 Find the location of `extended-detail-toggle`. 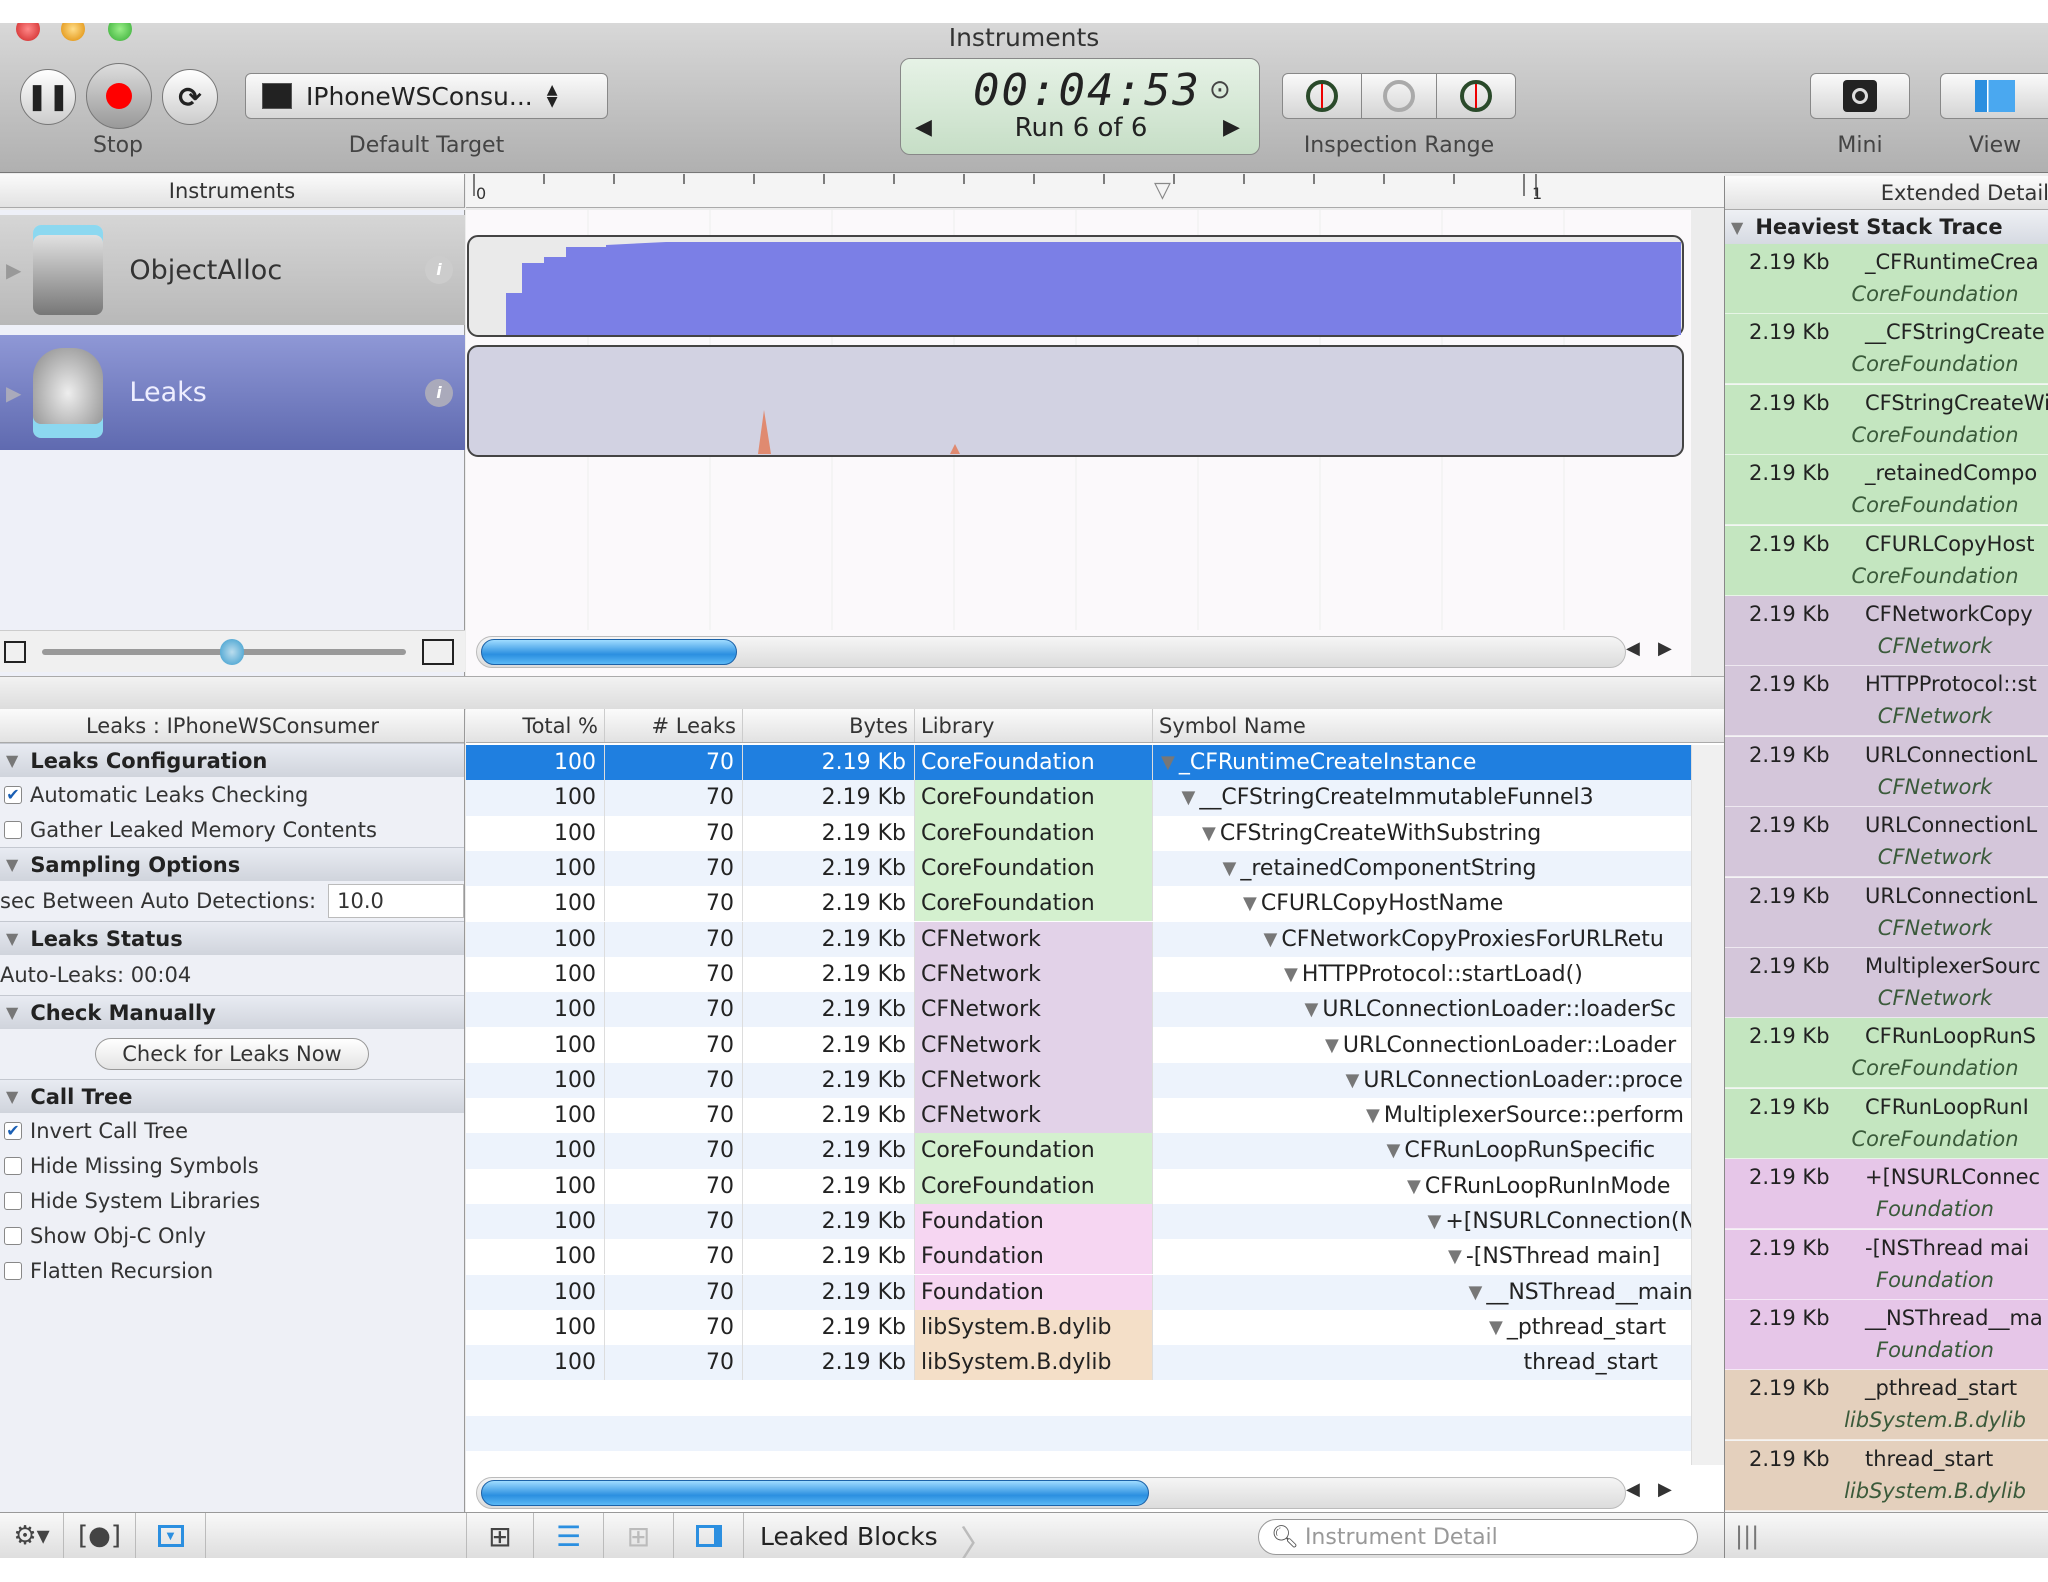

extended-detail-toggle is located at coordinates (709, 1535).